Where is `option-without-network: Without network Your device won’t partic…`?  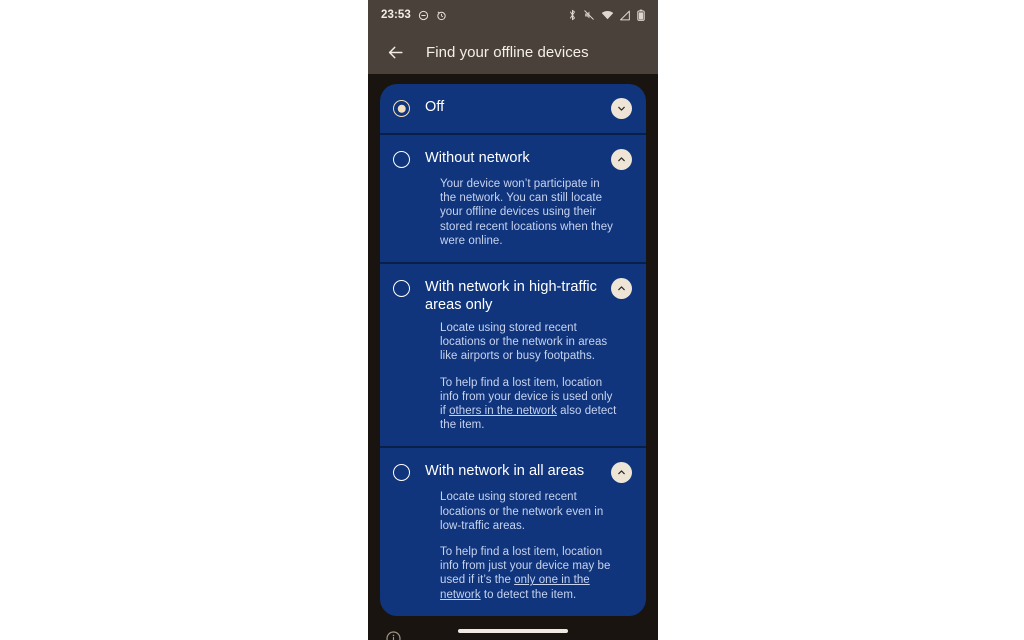
option-without-network: Without network Your device won’t partic… is located at coordinates (513, 197).